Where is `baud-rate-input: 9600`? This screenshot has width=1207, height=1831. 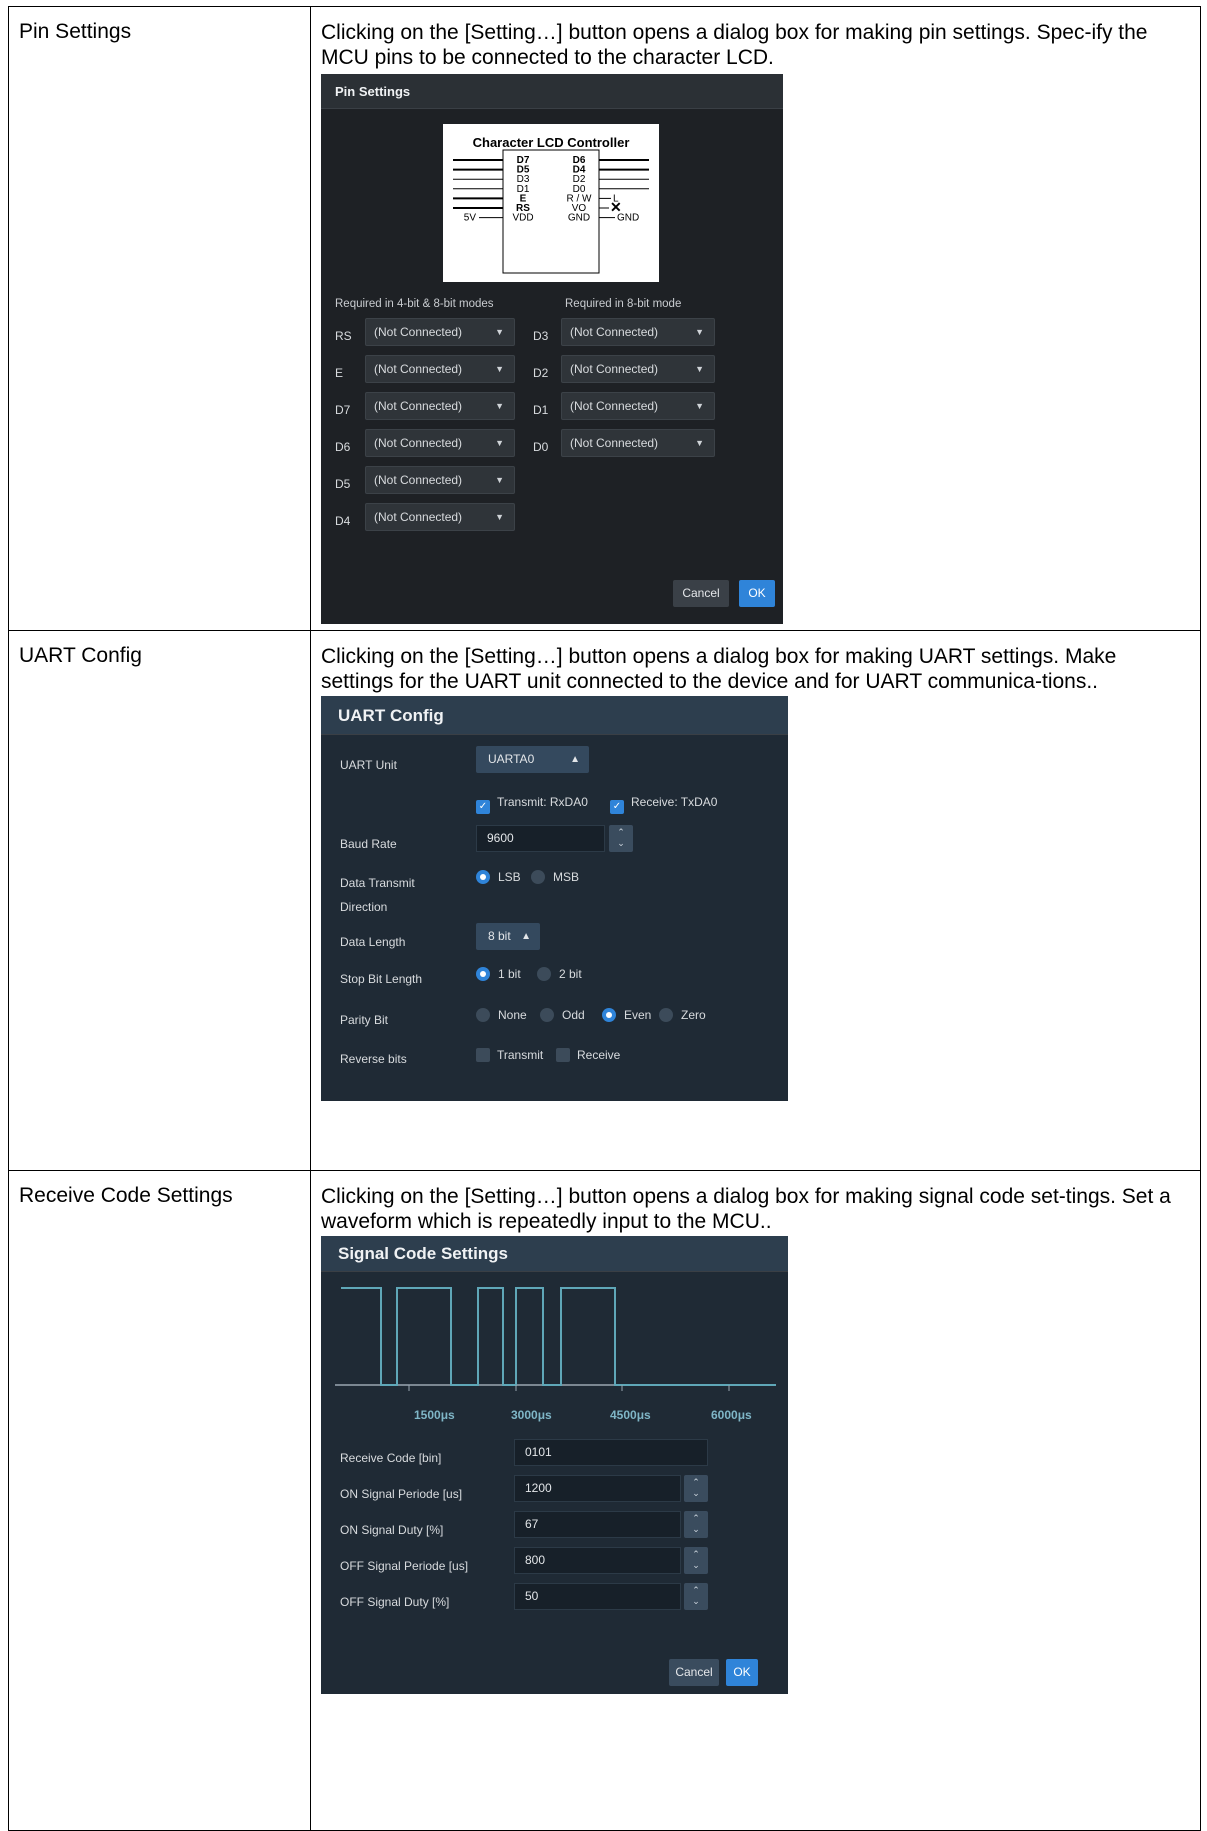 baud-rate-input: 9600 is located at coordinates (540, 838).